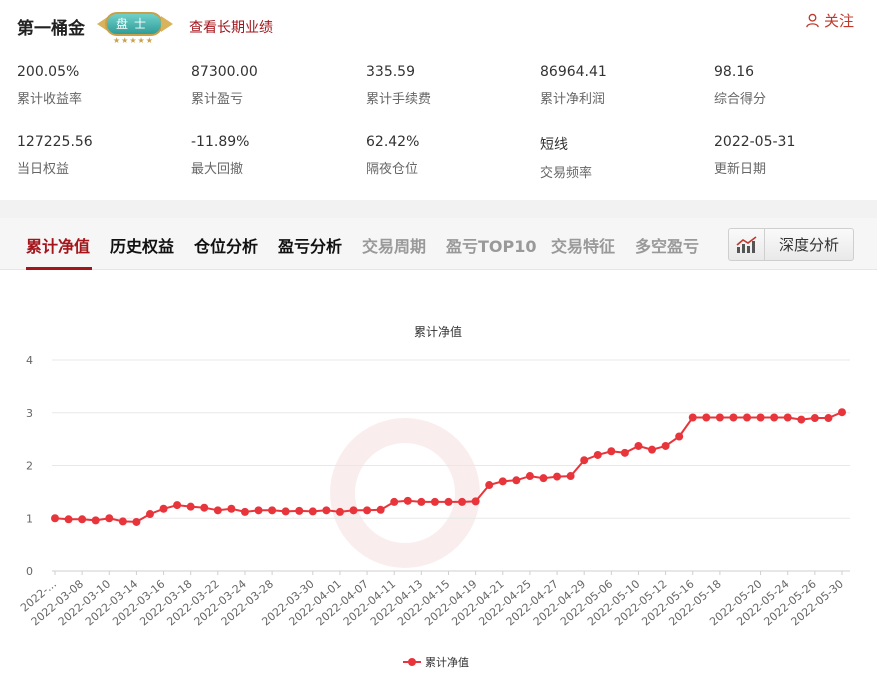 The height and width of the screenshot is (685, 877). I want to click on deep-analysis-button: 深度分析, so click(791, 244).